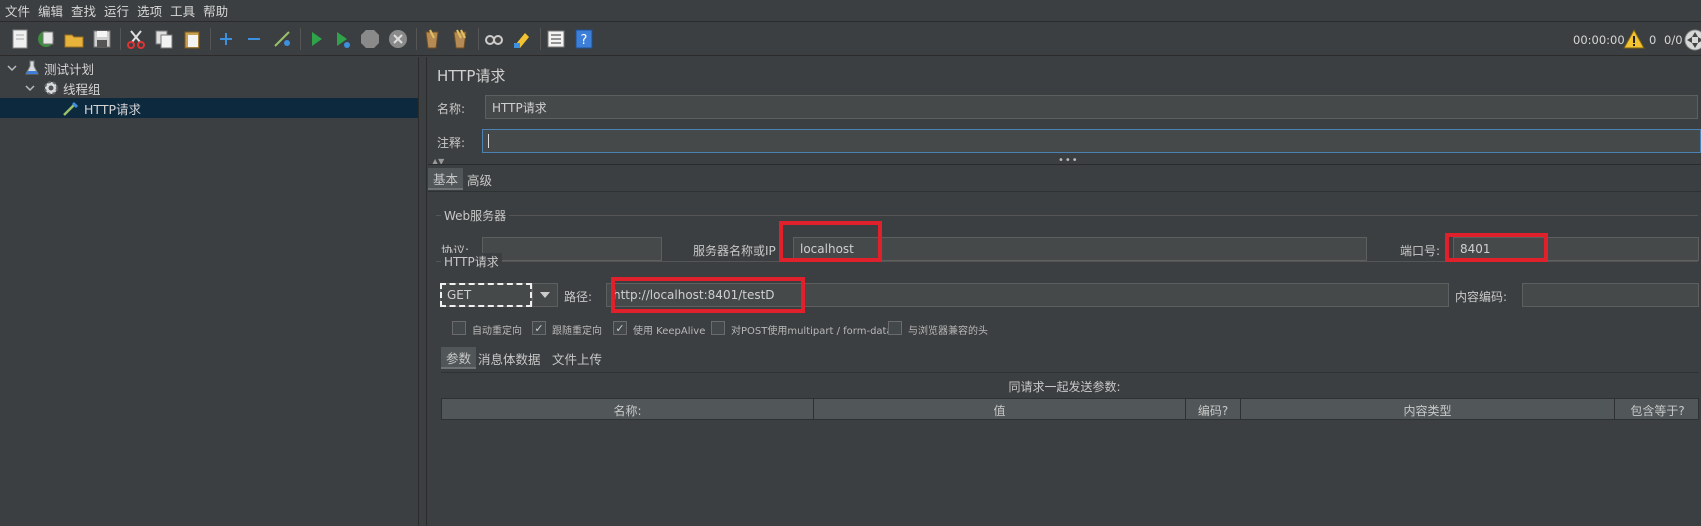  What do you see at coordinates (51, 88) in the screenshot?
I see `gear-icon` at bounding box center [51, 88].